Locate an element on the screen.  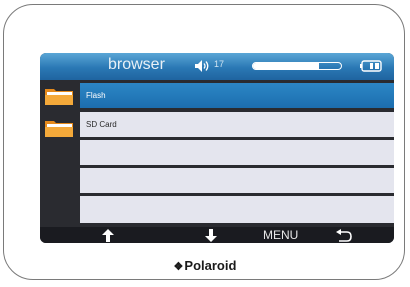
menu-button: MENU is located at coordinates (280, 235).